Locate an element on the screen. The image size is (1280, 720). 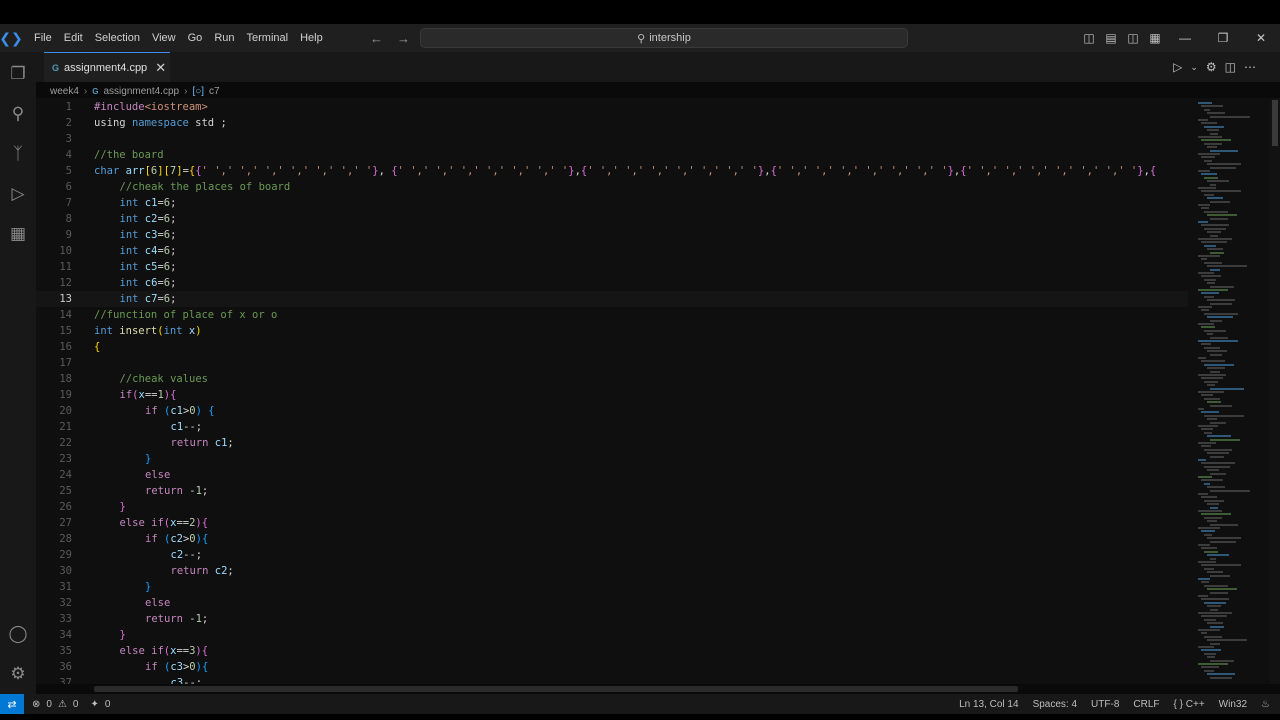
code-line: 17 is located at coordinates (612, 363).